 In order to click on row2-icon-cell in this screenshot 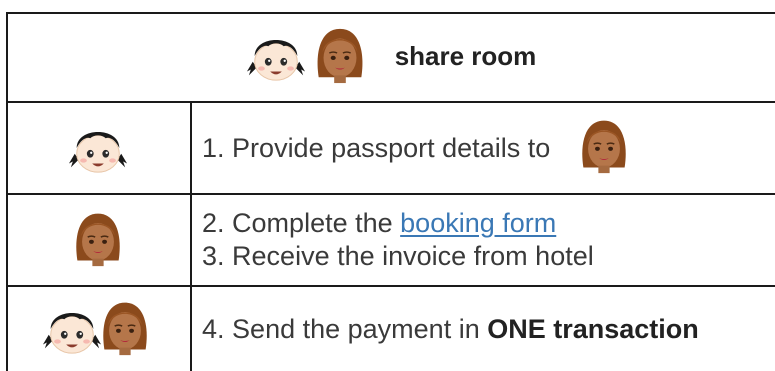, I will do `click(98, 240)`.